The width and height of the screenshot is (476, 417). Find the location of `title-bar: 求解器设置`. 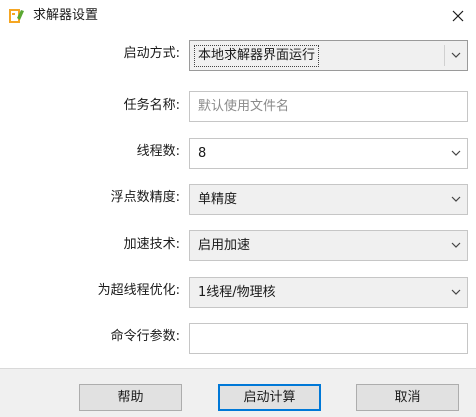

title-bar: 求解器设置 is located at coordinates (238, 16).